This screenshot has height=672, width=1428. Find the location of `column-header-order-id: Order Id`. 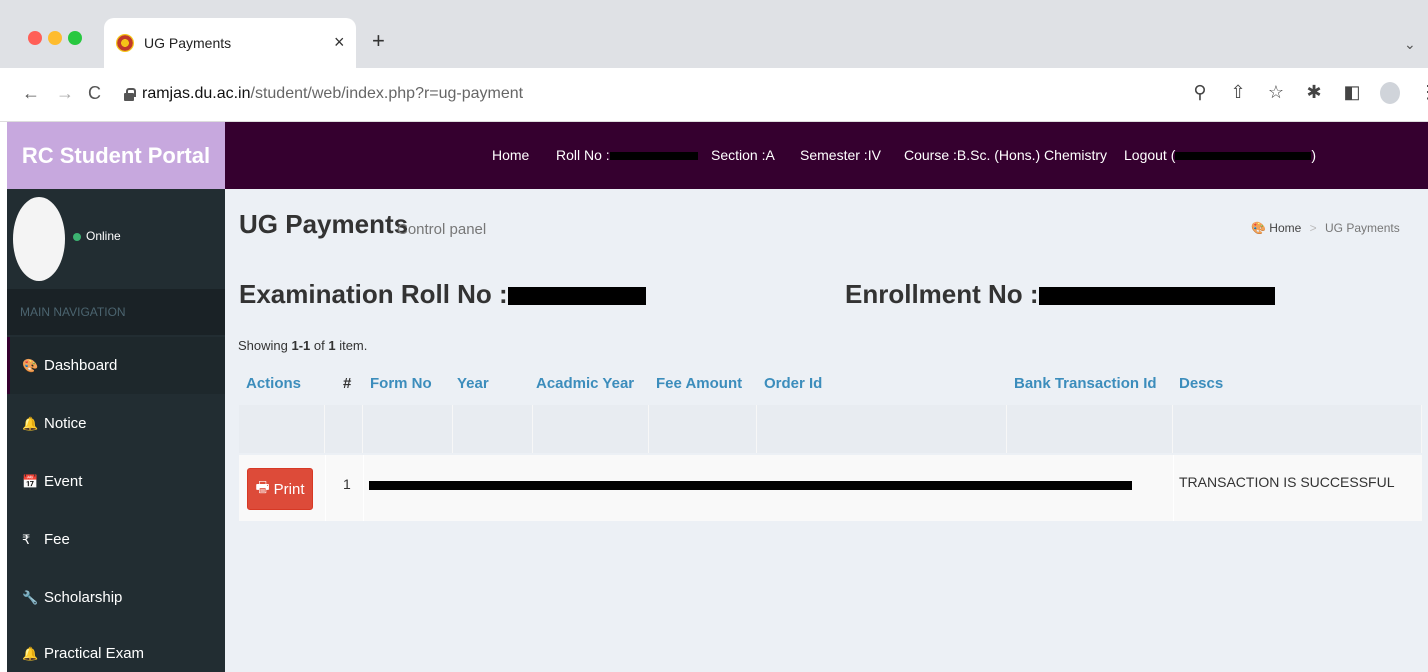

column-header-order-id: Order Id is located at coordinates (793, 383).